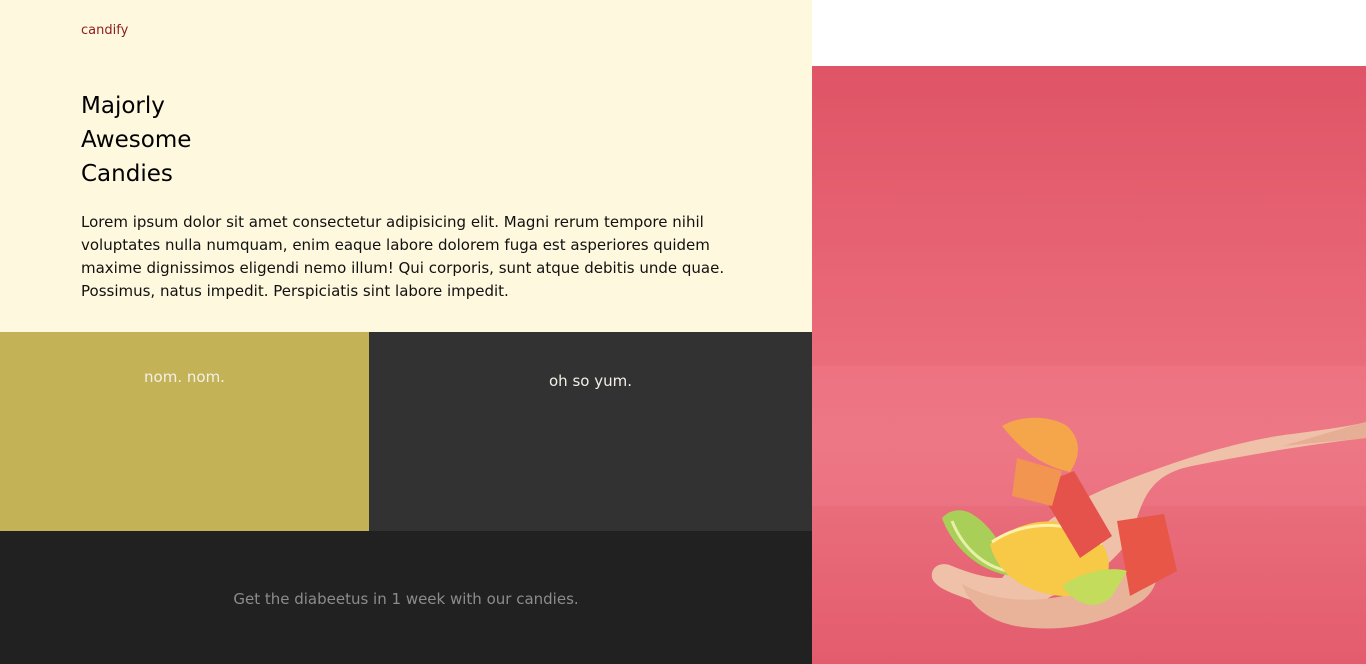 This screenshot has height=664, width=1366. I want to click on tile-oh-so-yum-text: oh so yum., so click(590, 381).